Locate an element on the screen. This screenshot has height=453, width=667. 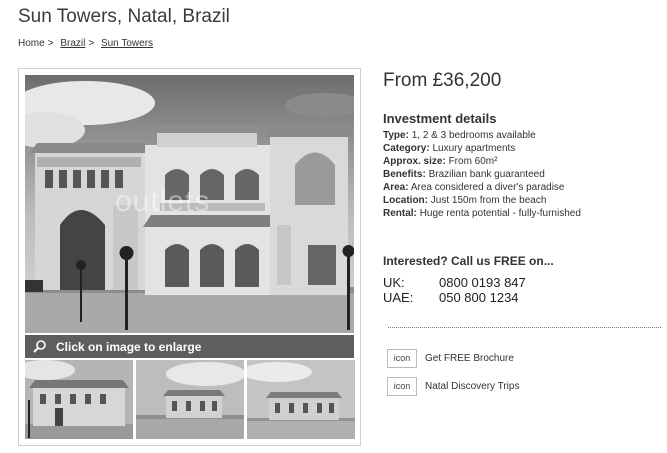
phone-number: 0800 0193 847 is located at coordinates (482, 282).